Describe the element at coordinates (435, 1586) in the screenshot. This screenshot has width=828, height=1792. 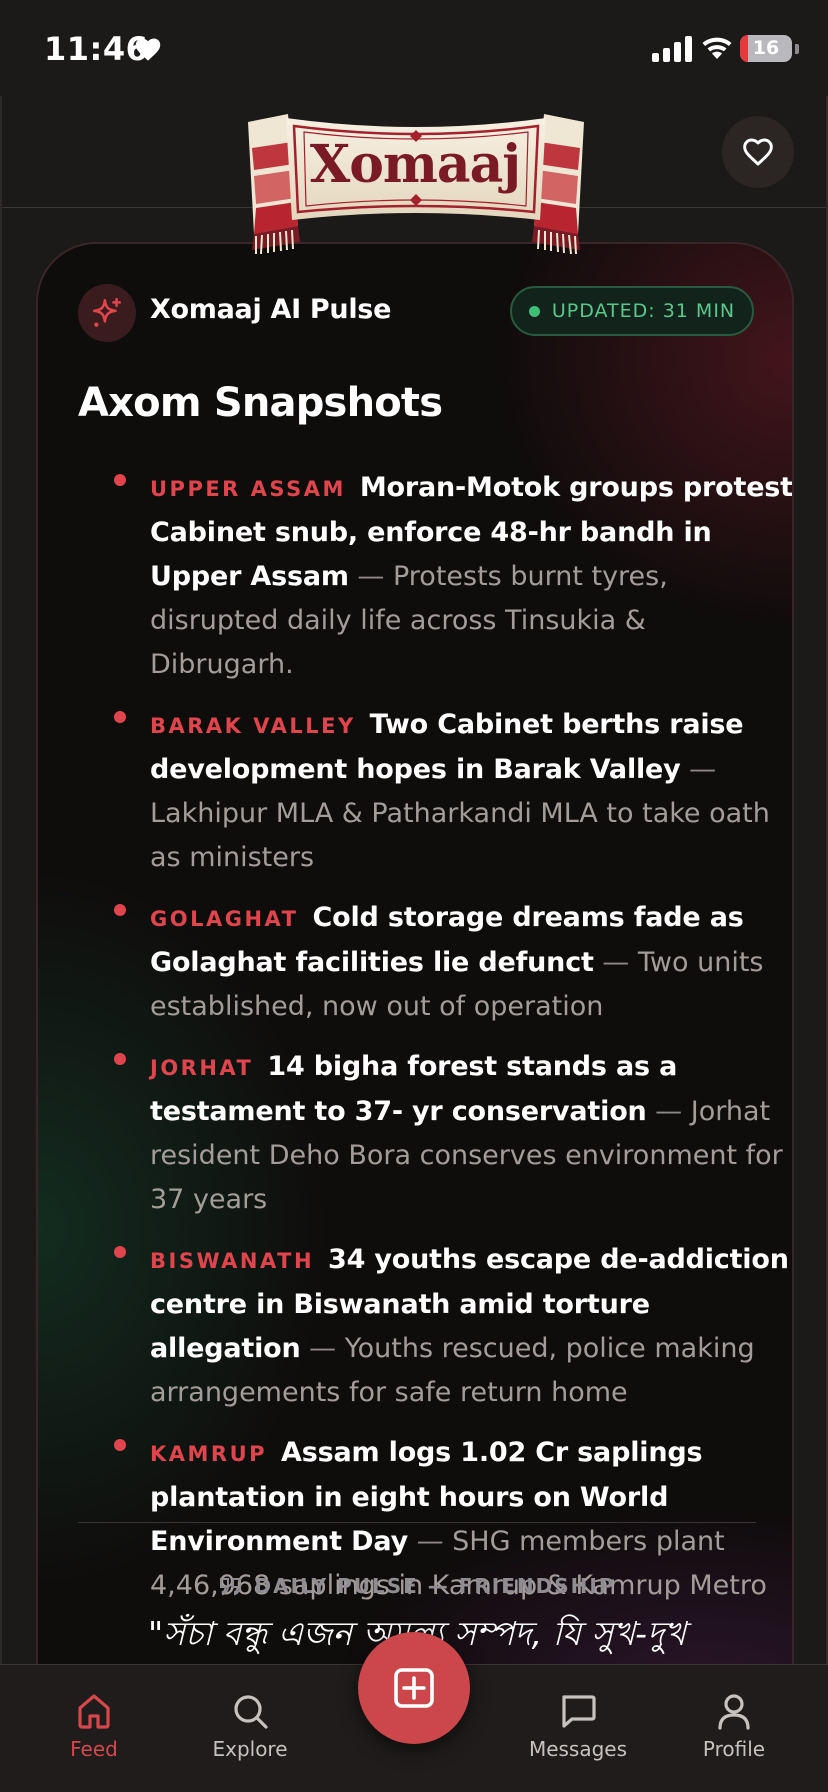
I see `daily-pulse-label: DAILY PULSE — FRIENDSHIP` at that location.